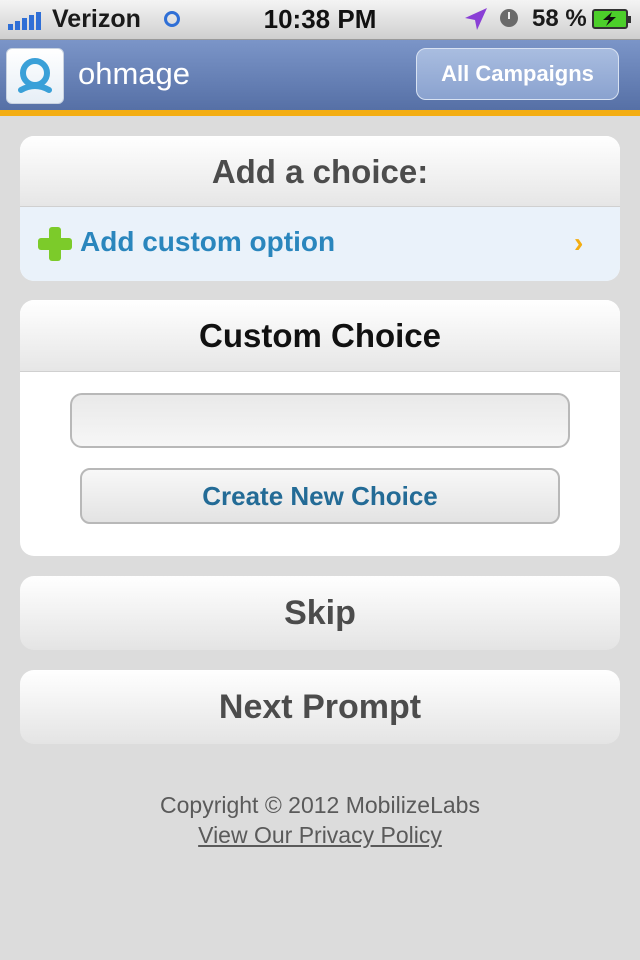 The image size is (640, 960). Describe the element at coordinates (517, 74) in the screenshot. I see `all-campaigns-button: All Campaigns` at that location.